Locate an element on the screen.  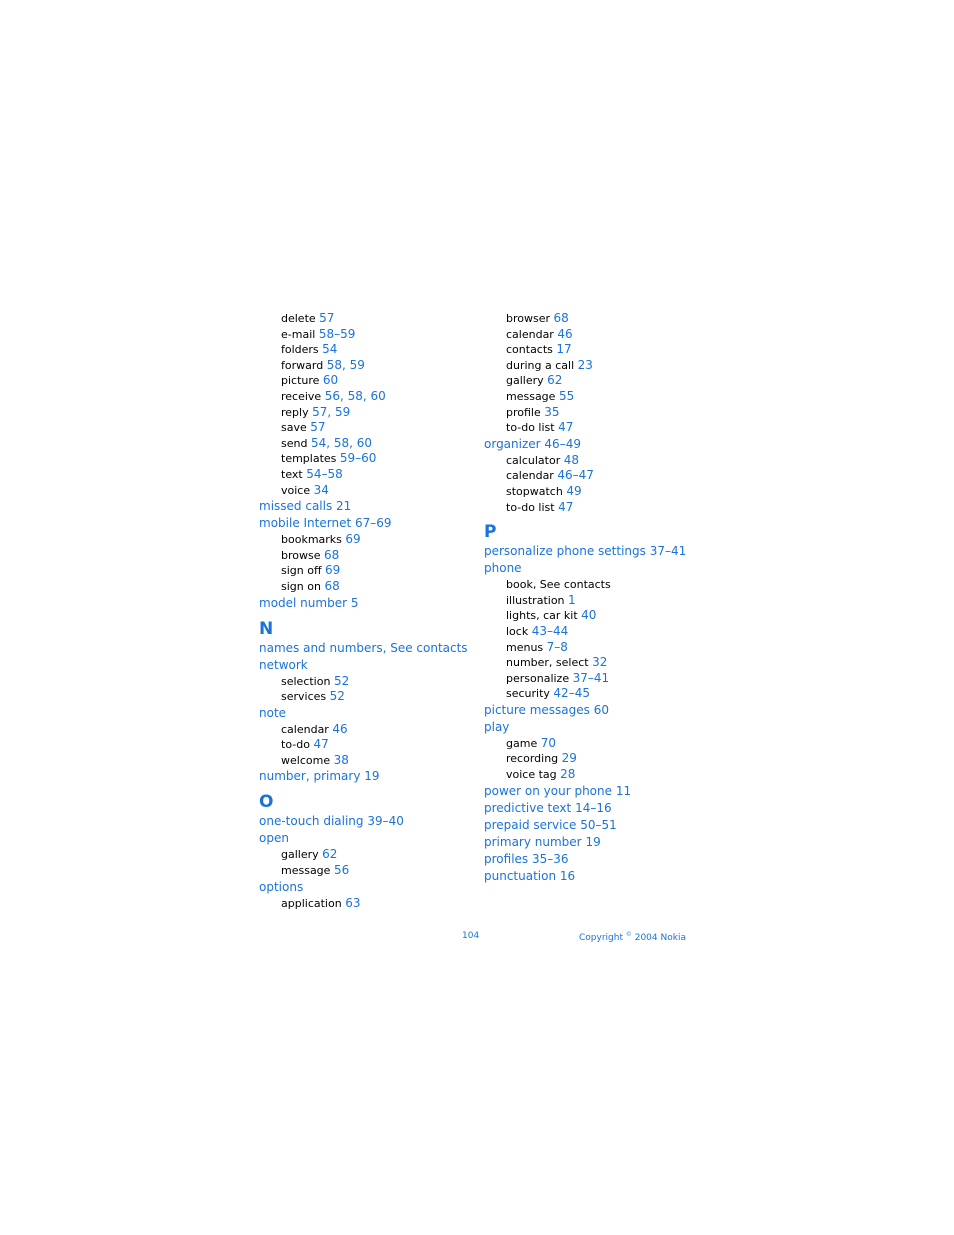
page-reference-link: 42–45 is located at coordinates (571, 693).